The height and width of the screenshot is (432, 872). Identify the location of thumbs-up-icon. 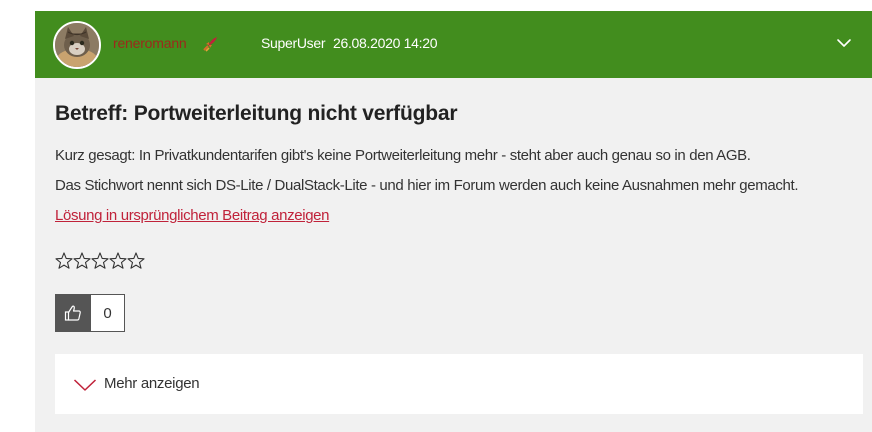
(72, 313).